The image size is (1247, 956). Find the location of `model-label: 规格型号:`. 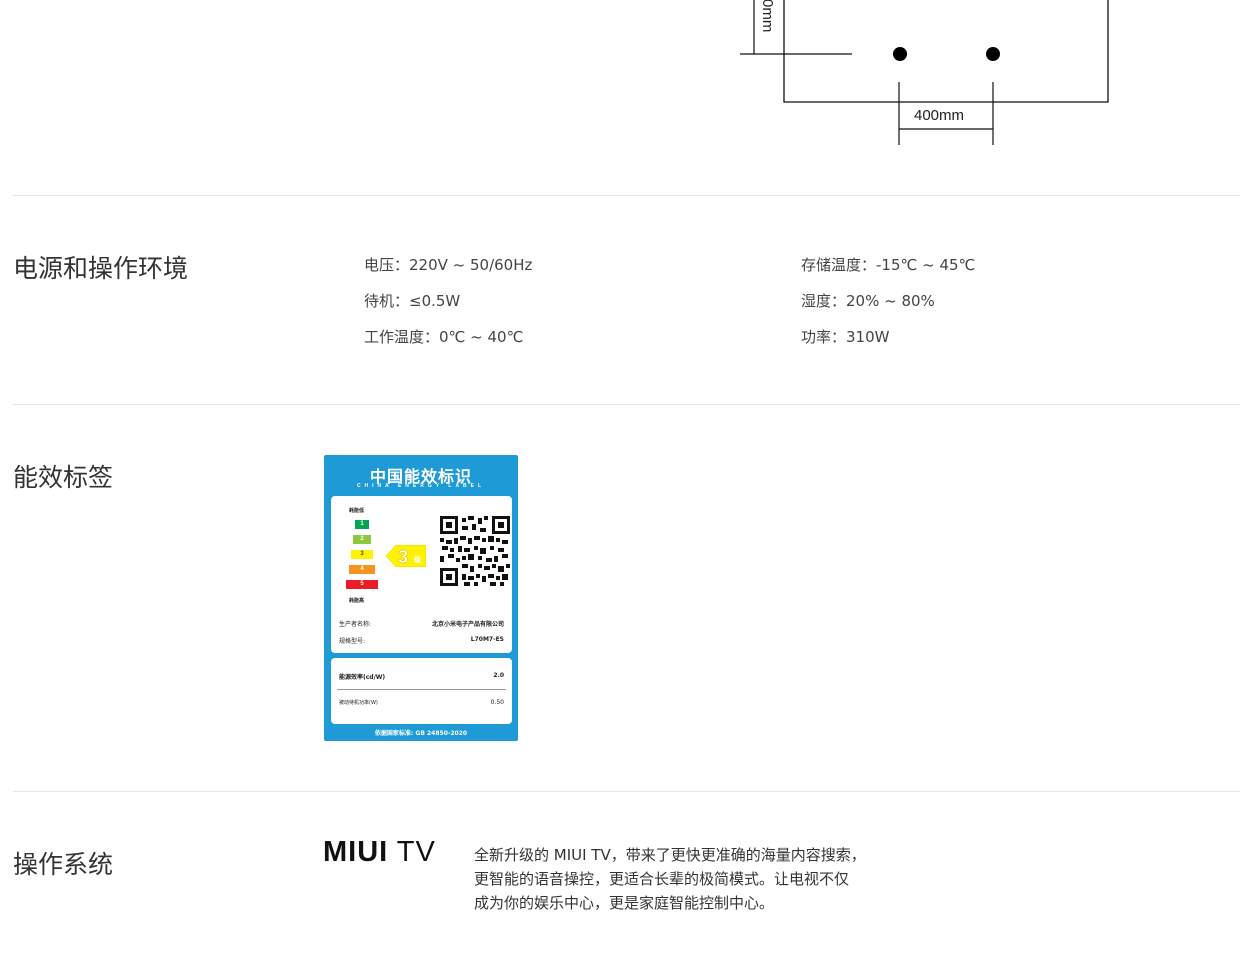

model-label: 规格型号: is located at coordinates (352, 641).